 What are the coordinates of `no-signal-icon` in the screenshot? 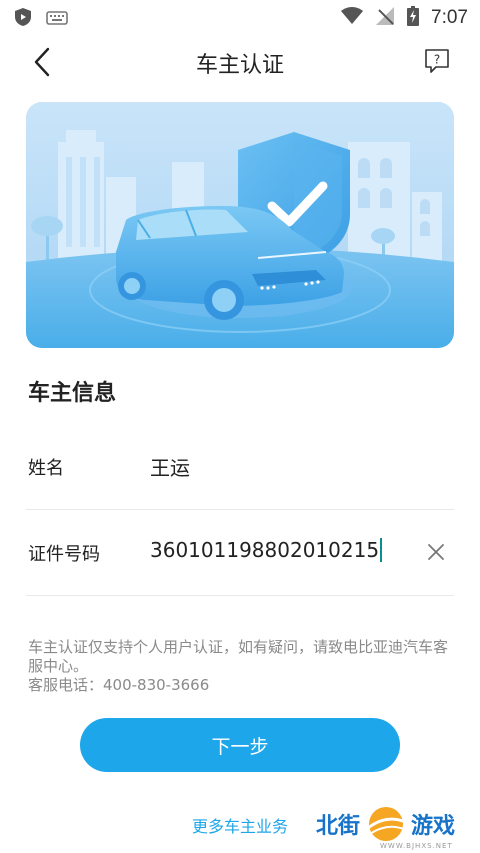 It's located at (385, 18).